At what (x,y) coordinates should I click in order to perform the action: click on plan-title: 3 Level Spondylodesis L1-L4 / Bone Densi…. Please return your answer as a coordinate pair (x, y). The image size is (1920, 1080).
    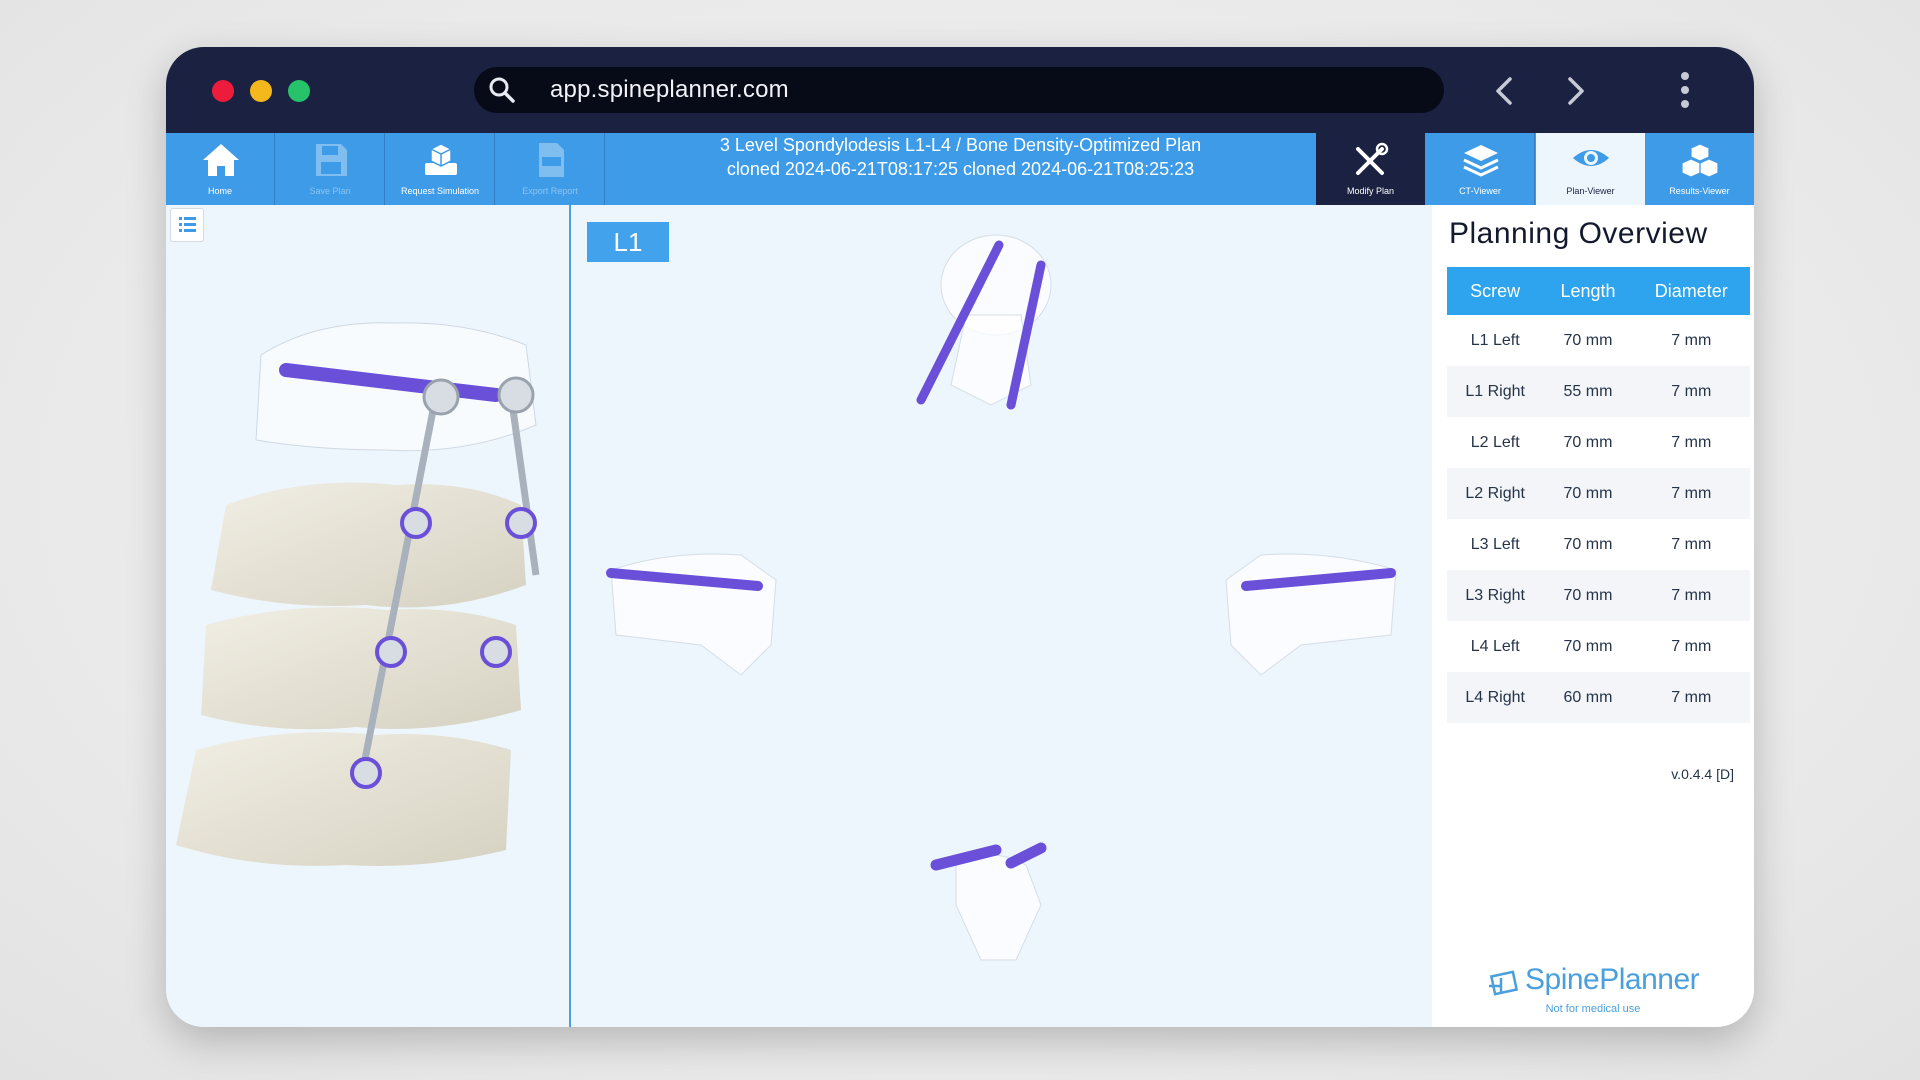
    Looking at the image, I should click on (960, 157).